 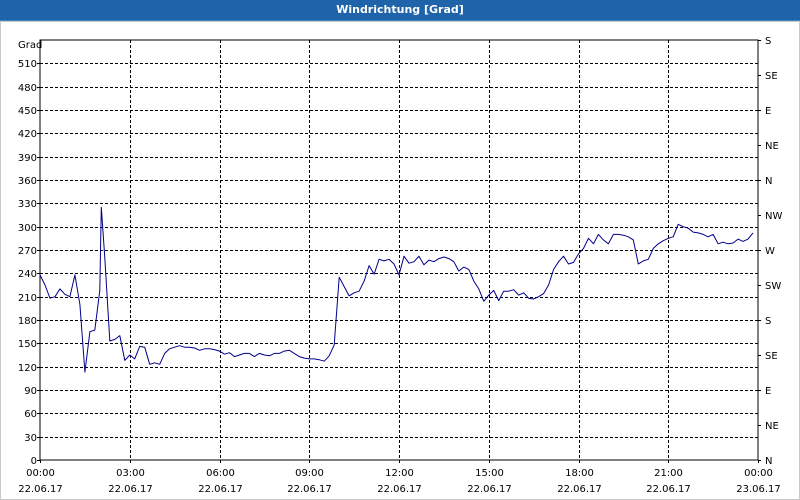 I want to click on y2-tick-label: NW, so click(x=773, y=216).